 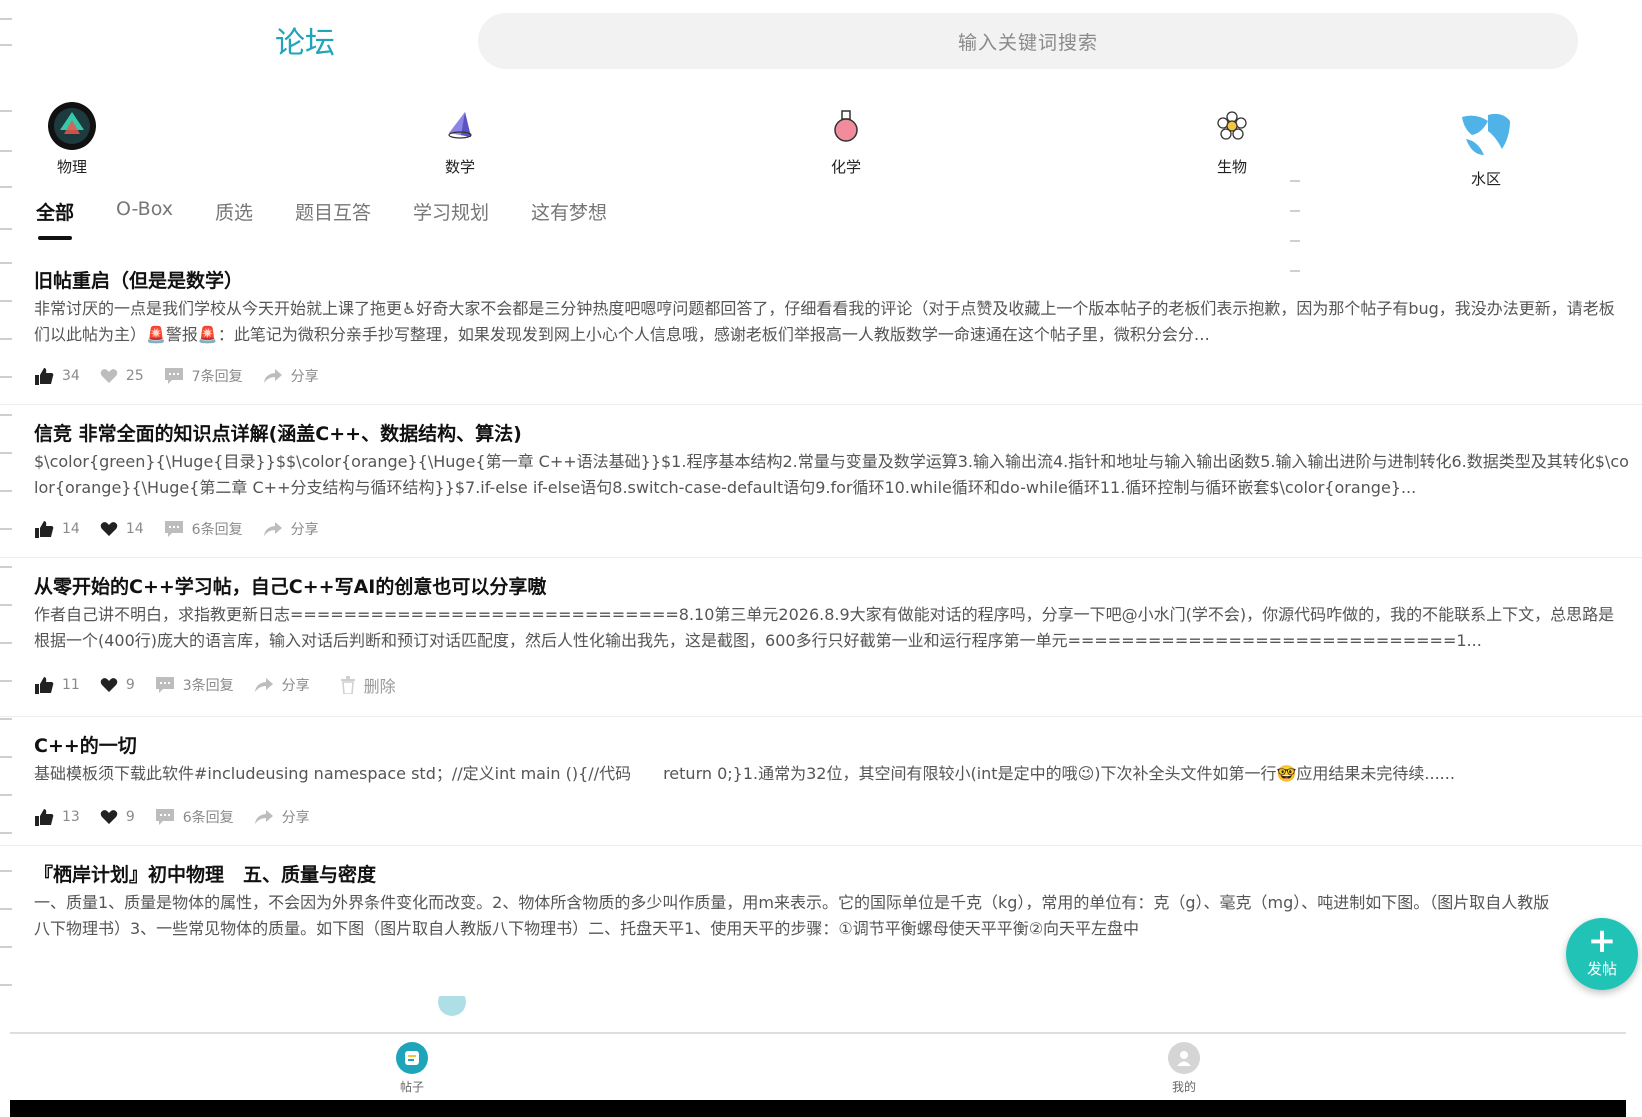 I want to click on tab-all: 全部, so click(x=55, y=221).